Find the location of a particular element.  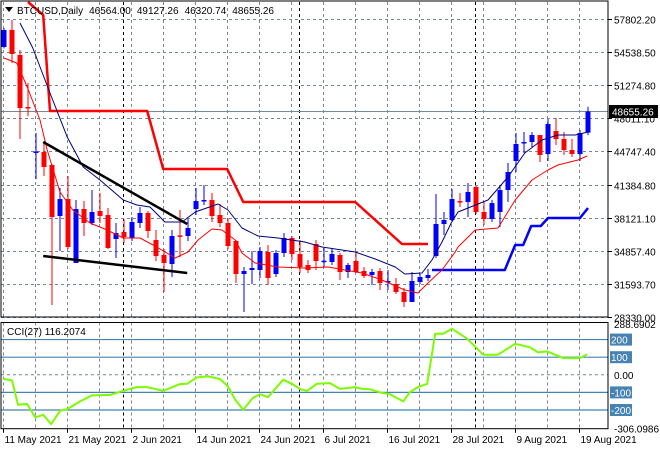

price-axis-label: 54538.50 is located at coordinates (635, 54).